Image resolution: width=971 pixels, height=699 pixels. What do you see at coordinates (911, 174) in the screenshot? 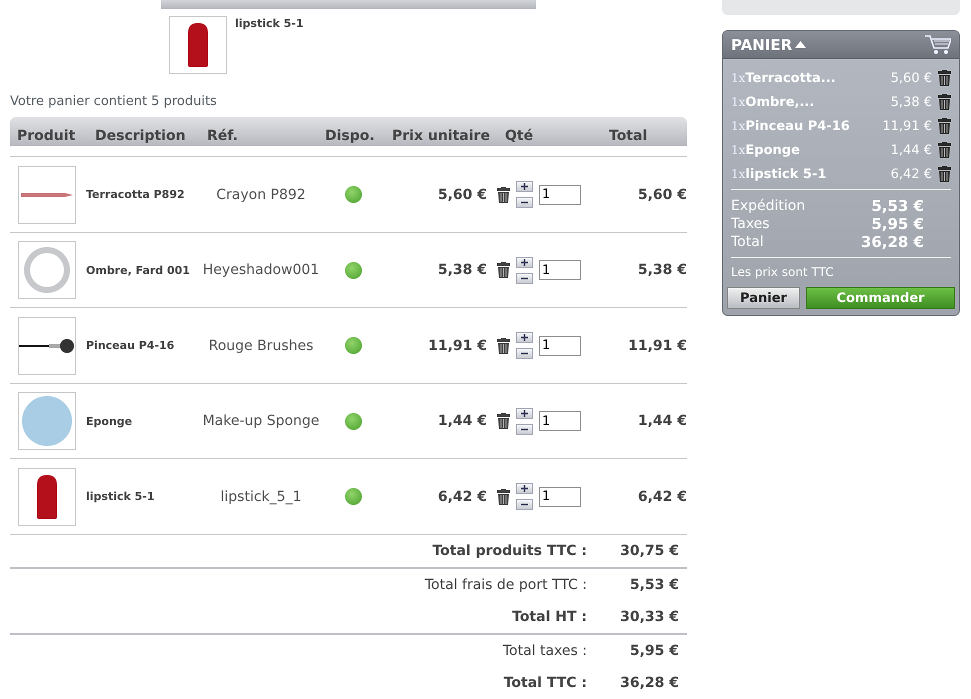
I see `item-price: 6,42 €` at bounding box center [911, 174].